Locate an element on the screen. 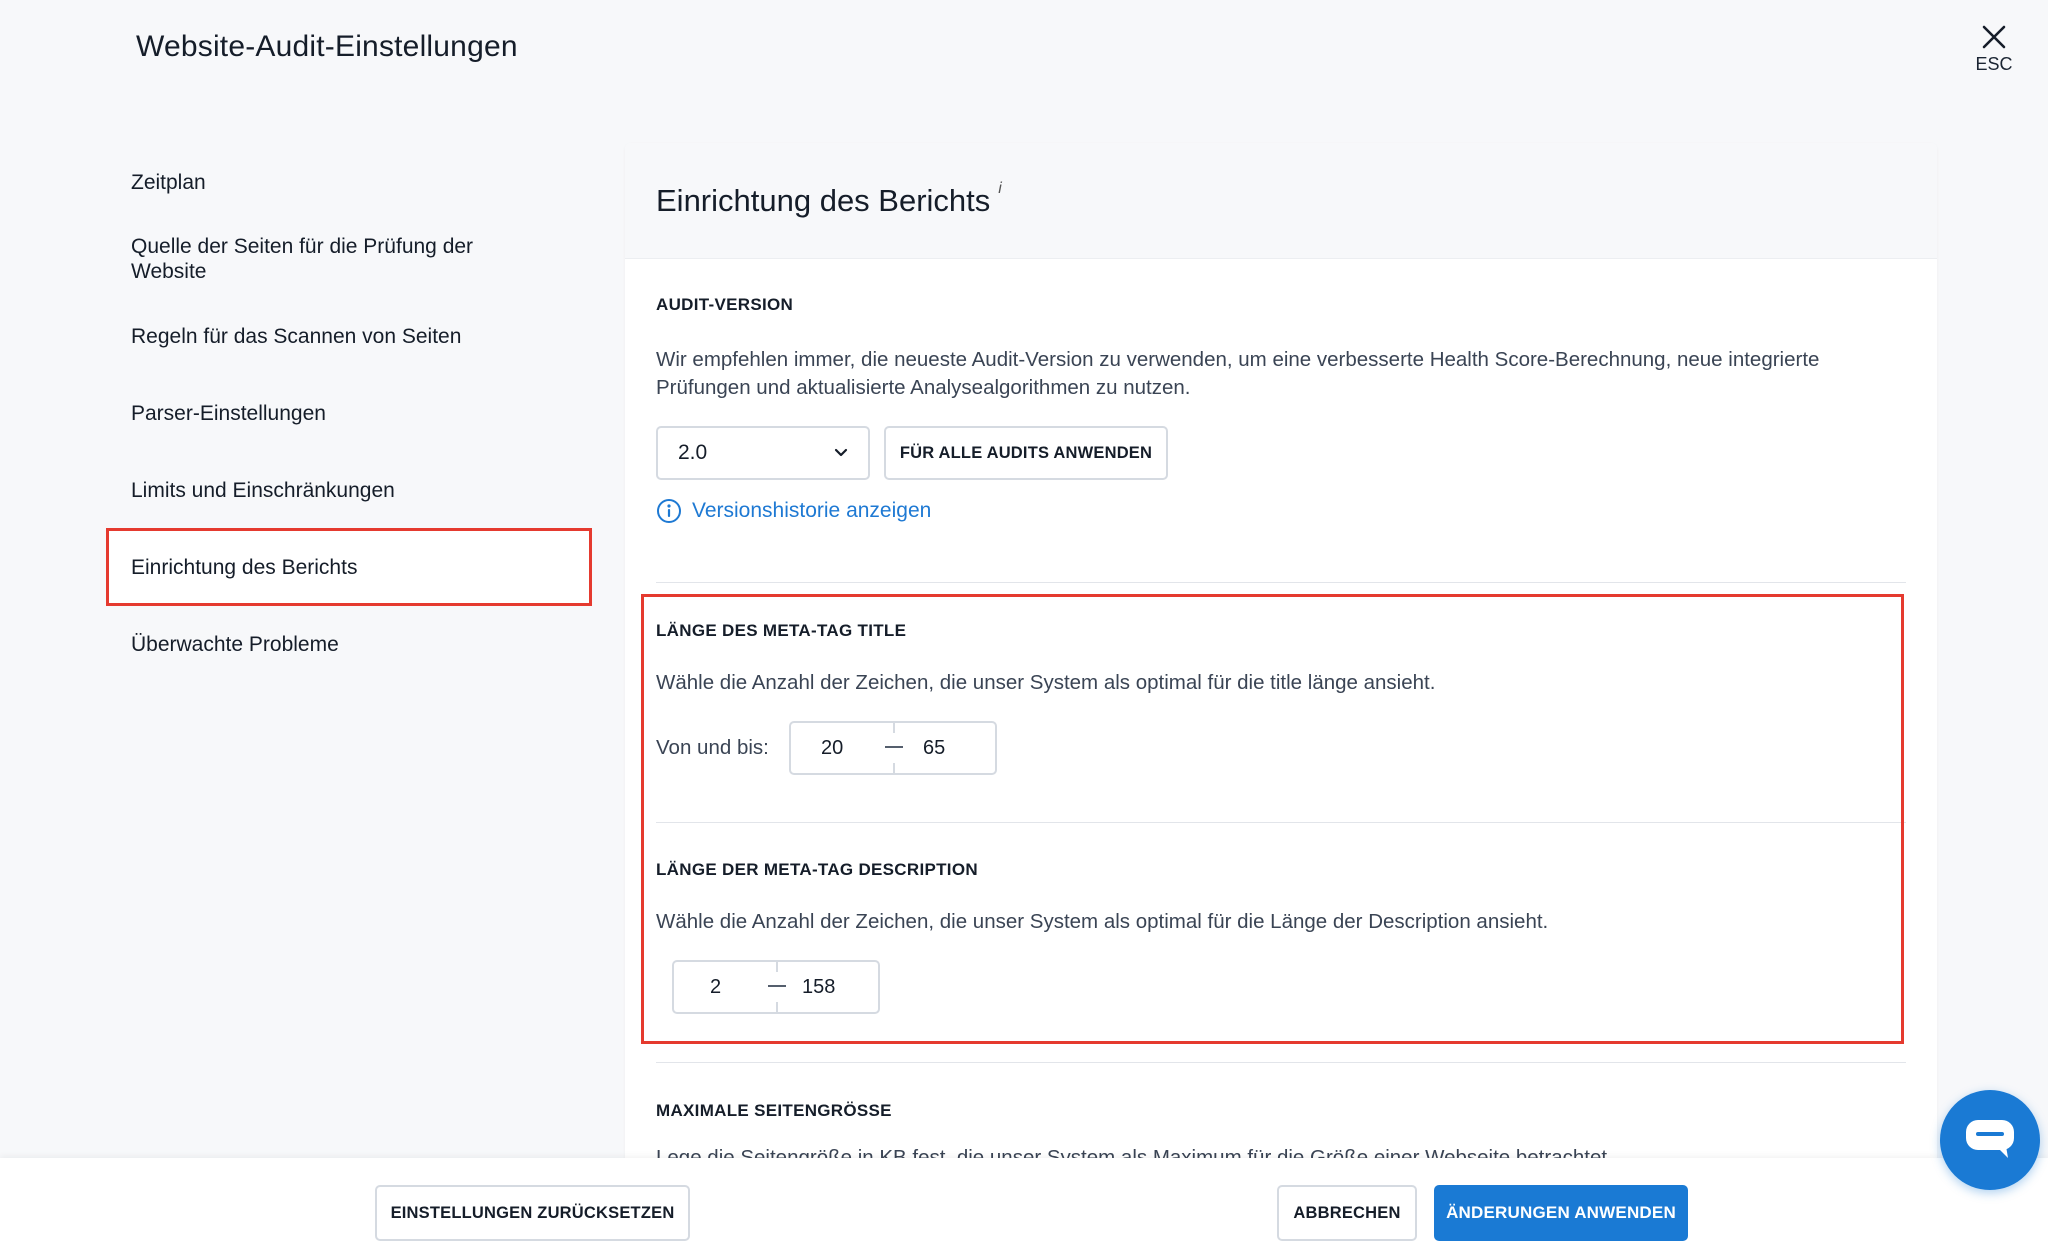 This screenshot has width=2048, height=1252. sidebar-item-parser-settings: Parser-Einstellungen is located at coordinates (350, 413).